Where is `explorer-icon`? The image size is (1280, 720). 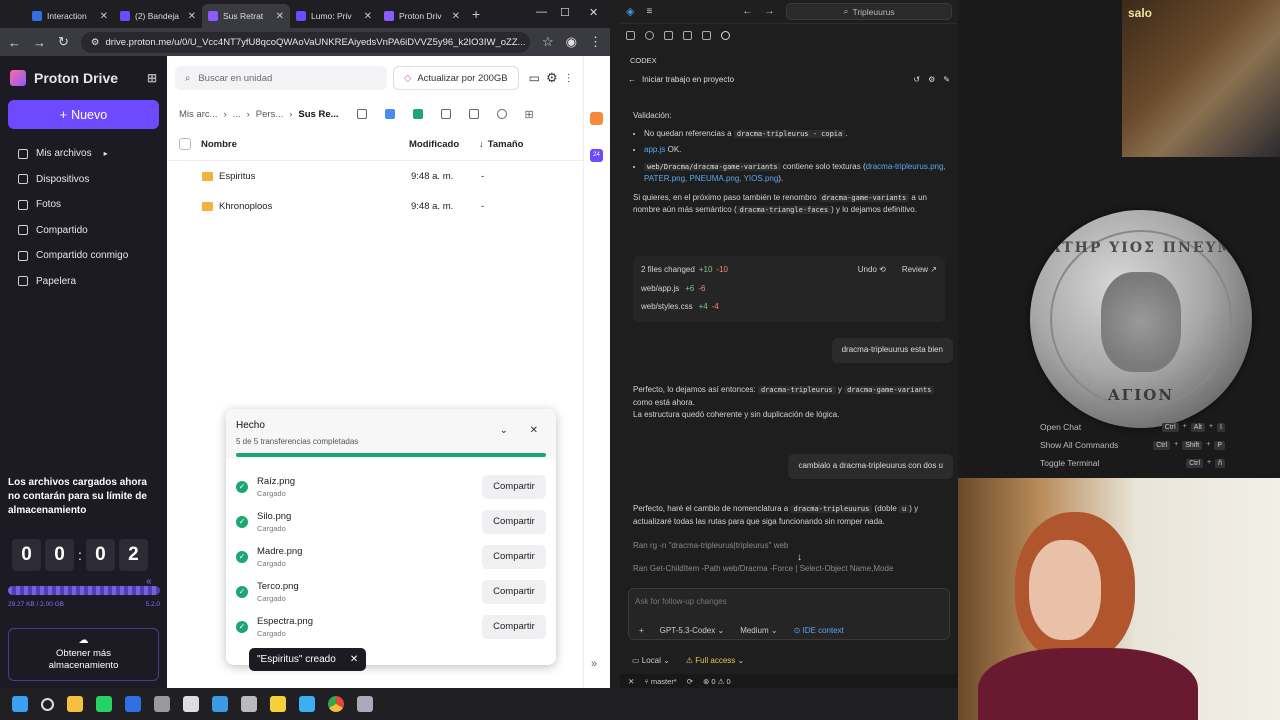
explorer-icon is located at coordinates (630, 35).